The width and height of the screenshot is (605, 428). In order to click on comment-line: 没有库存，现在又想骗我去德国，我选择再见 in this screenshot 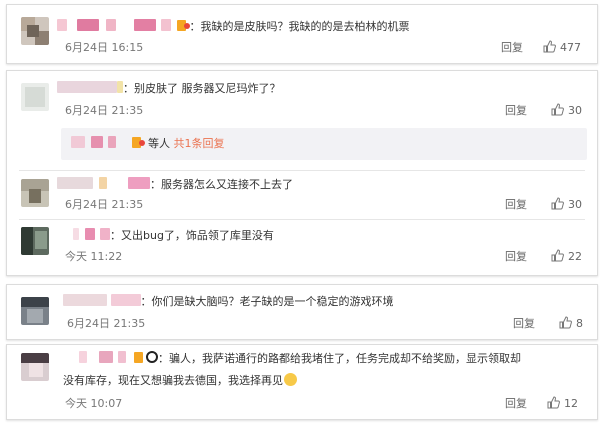, I will do `click(180, 381)`.